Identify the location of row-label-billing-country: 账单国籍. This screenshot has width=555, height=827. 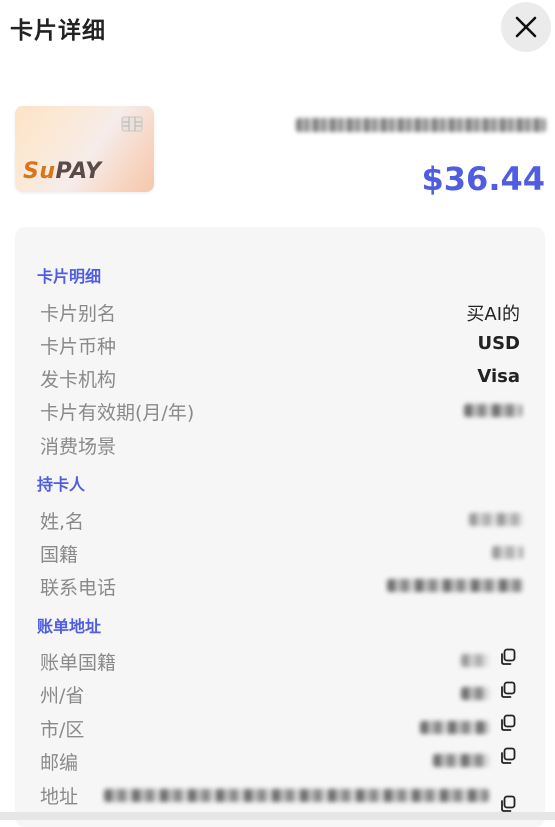
(78, 663).